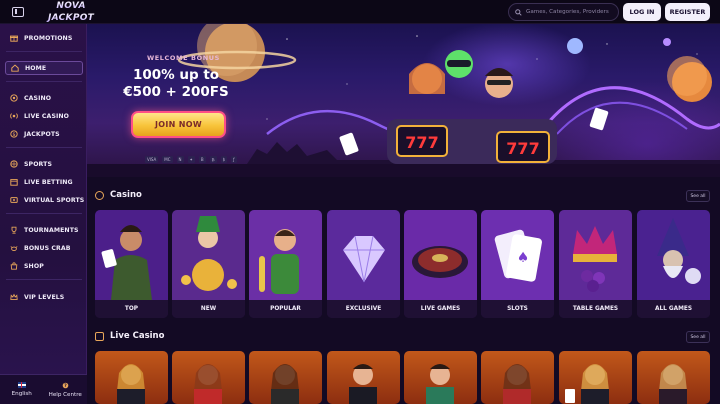 The image size is (720, 404). I want to click on sidebar-item-live-betting: LIVE BETTING, so click(44, 182).